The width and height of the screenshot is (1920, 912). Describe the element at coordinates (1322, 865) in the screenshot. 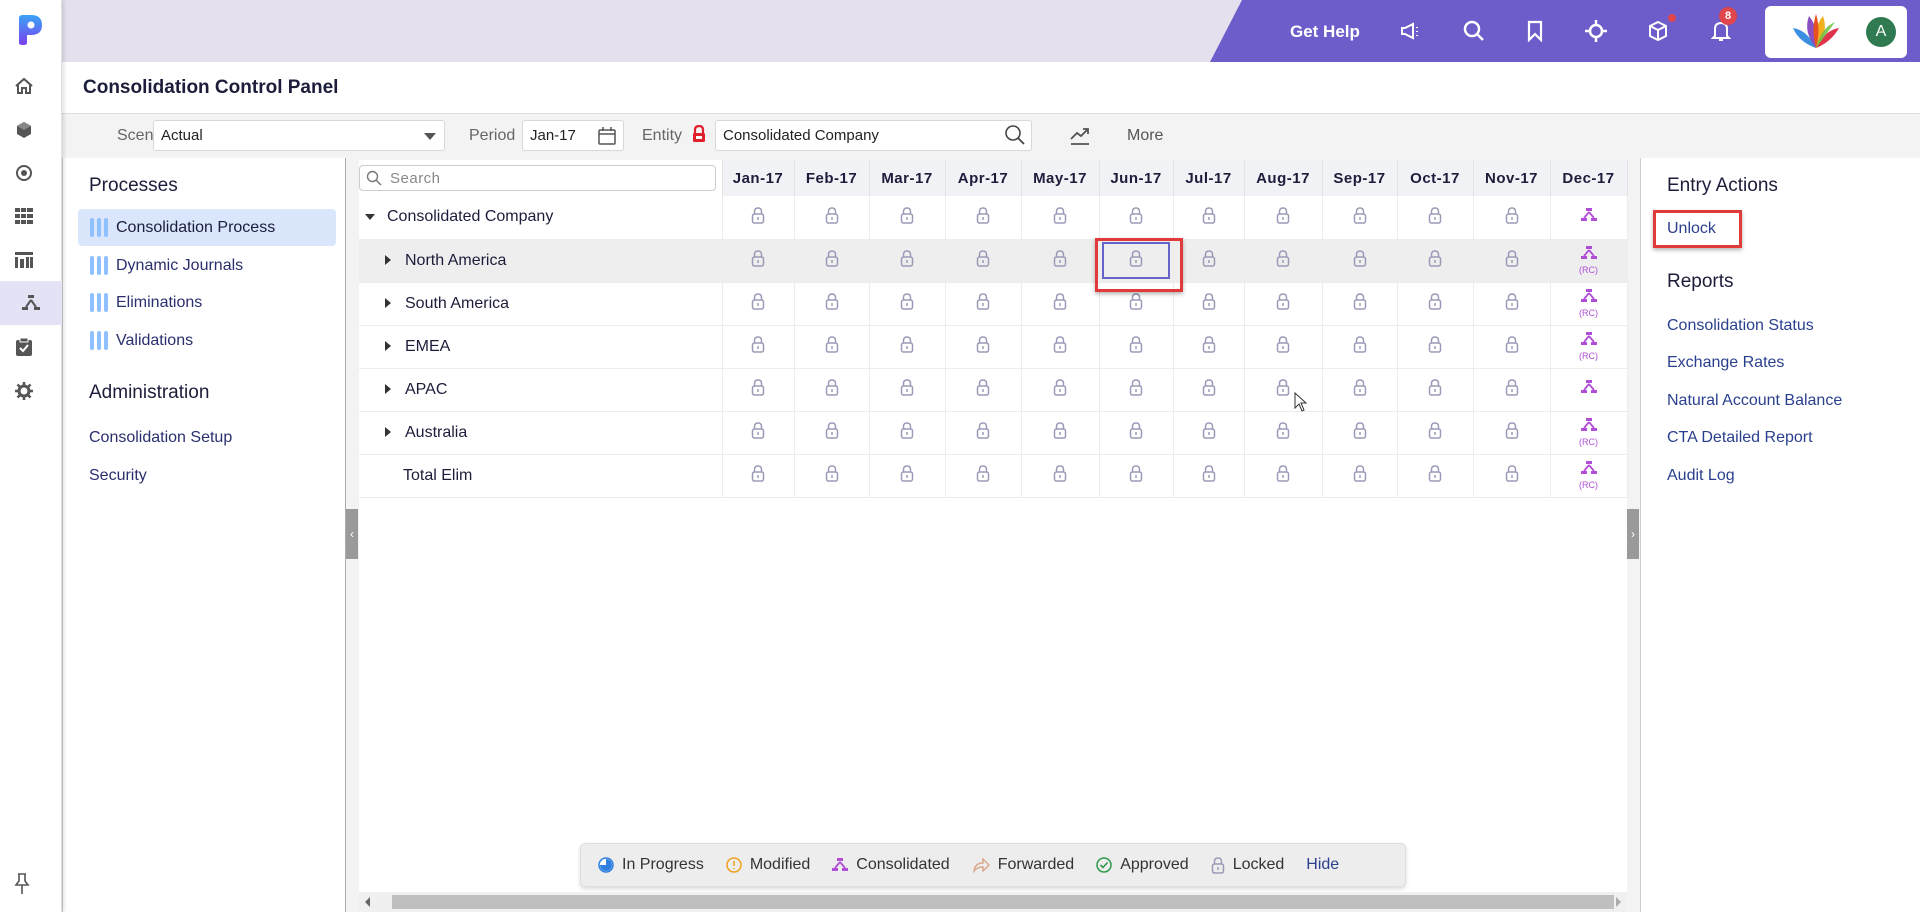

I see `hide-legend-button: Hide` at that location.